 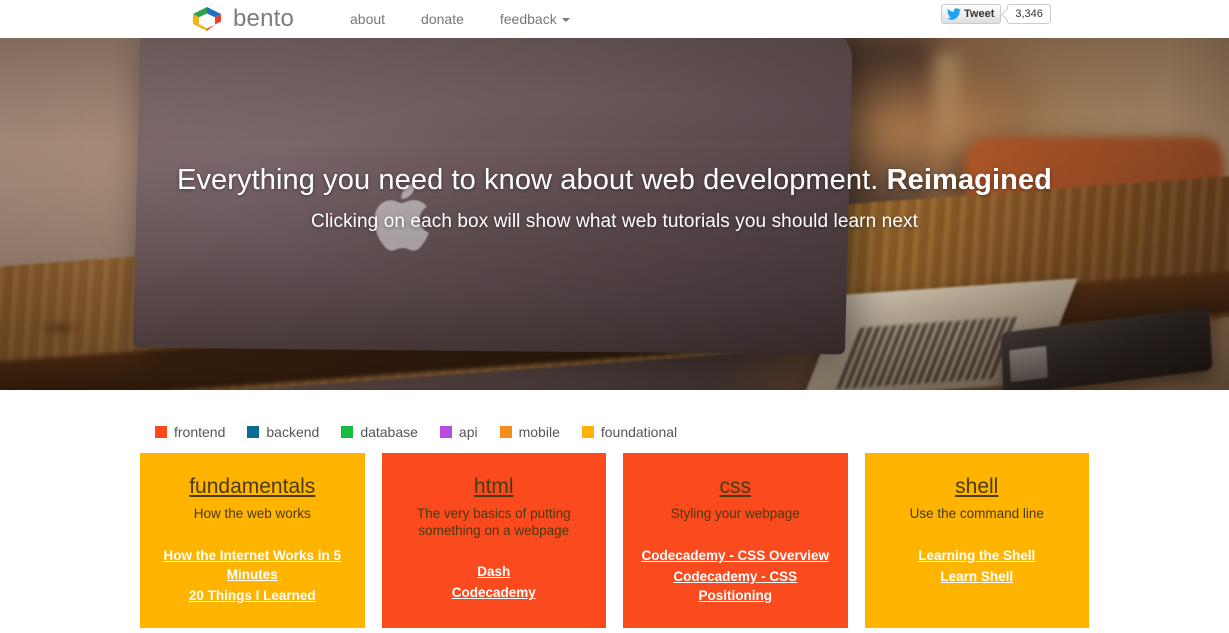 I want to click on legend-item-database: database, so click(x=379, y=432).